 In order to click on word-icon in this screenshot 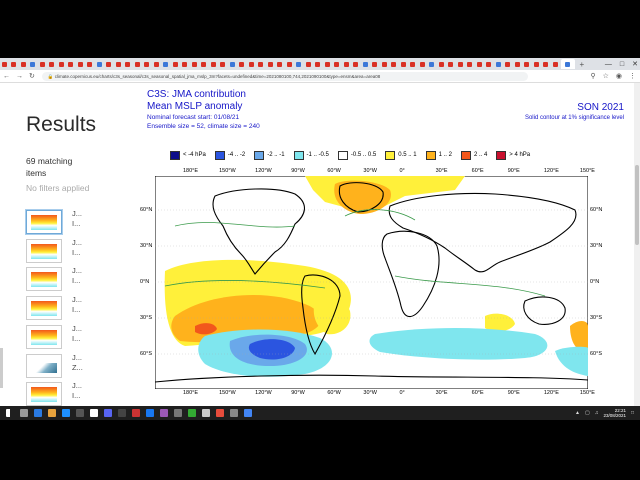, I will do `click(94, 413)`.